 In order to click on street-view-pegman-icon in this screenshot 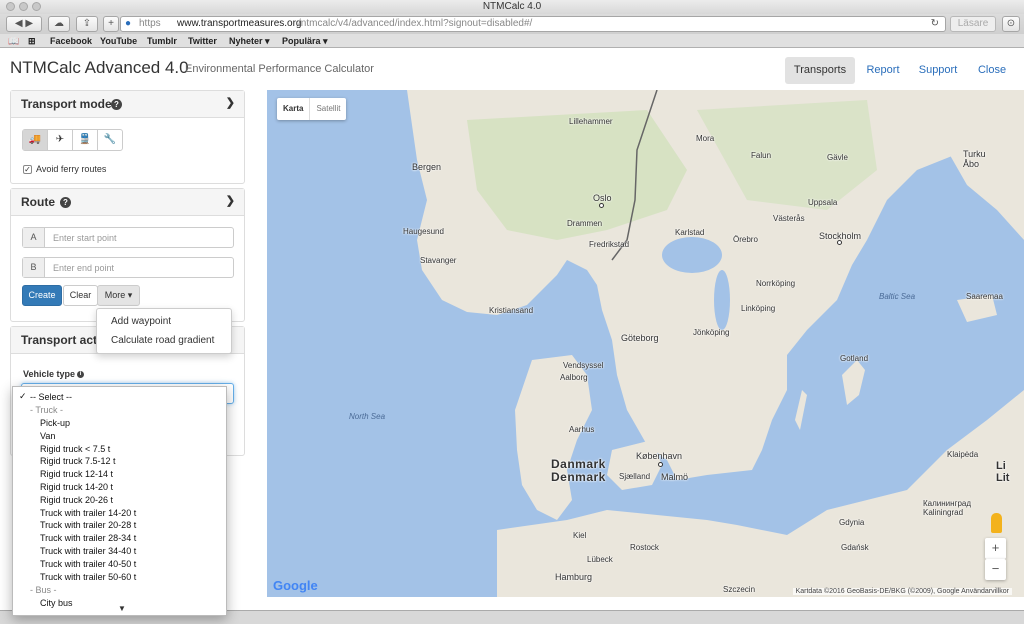, I will do `click(996, 523)`.